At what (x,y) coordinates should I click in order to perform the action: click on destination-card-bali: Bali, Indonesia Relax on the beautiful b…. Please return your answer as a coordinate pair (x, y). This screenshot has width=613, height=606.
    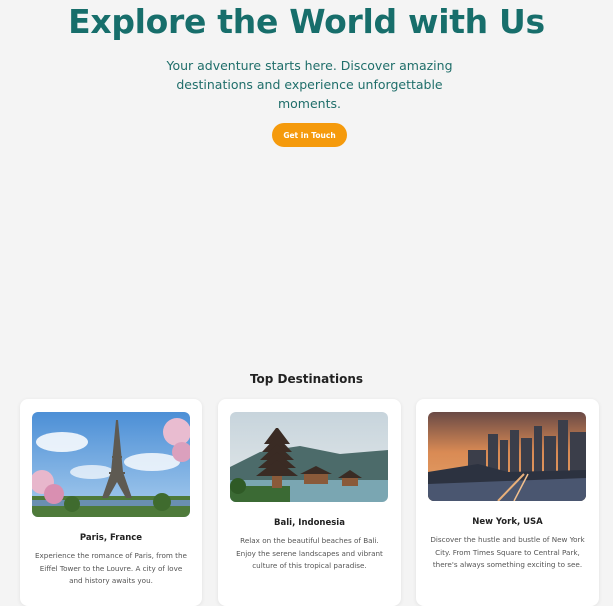
    Looking at the image, I should click on (309, 502).